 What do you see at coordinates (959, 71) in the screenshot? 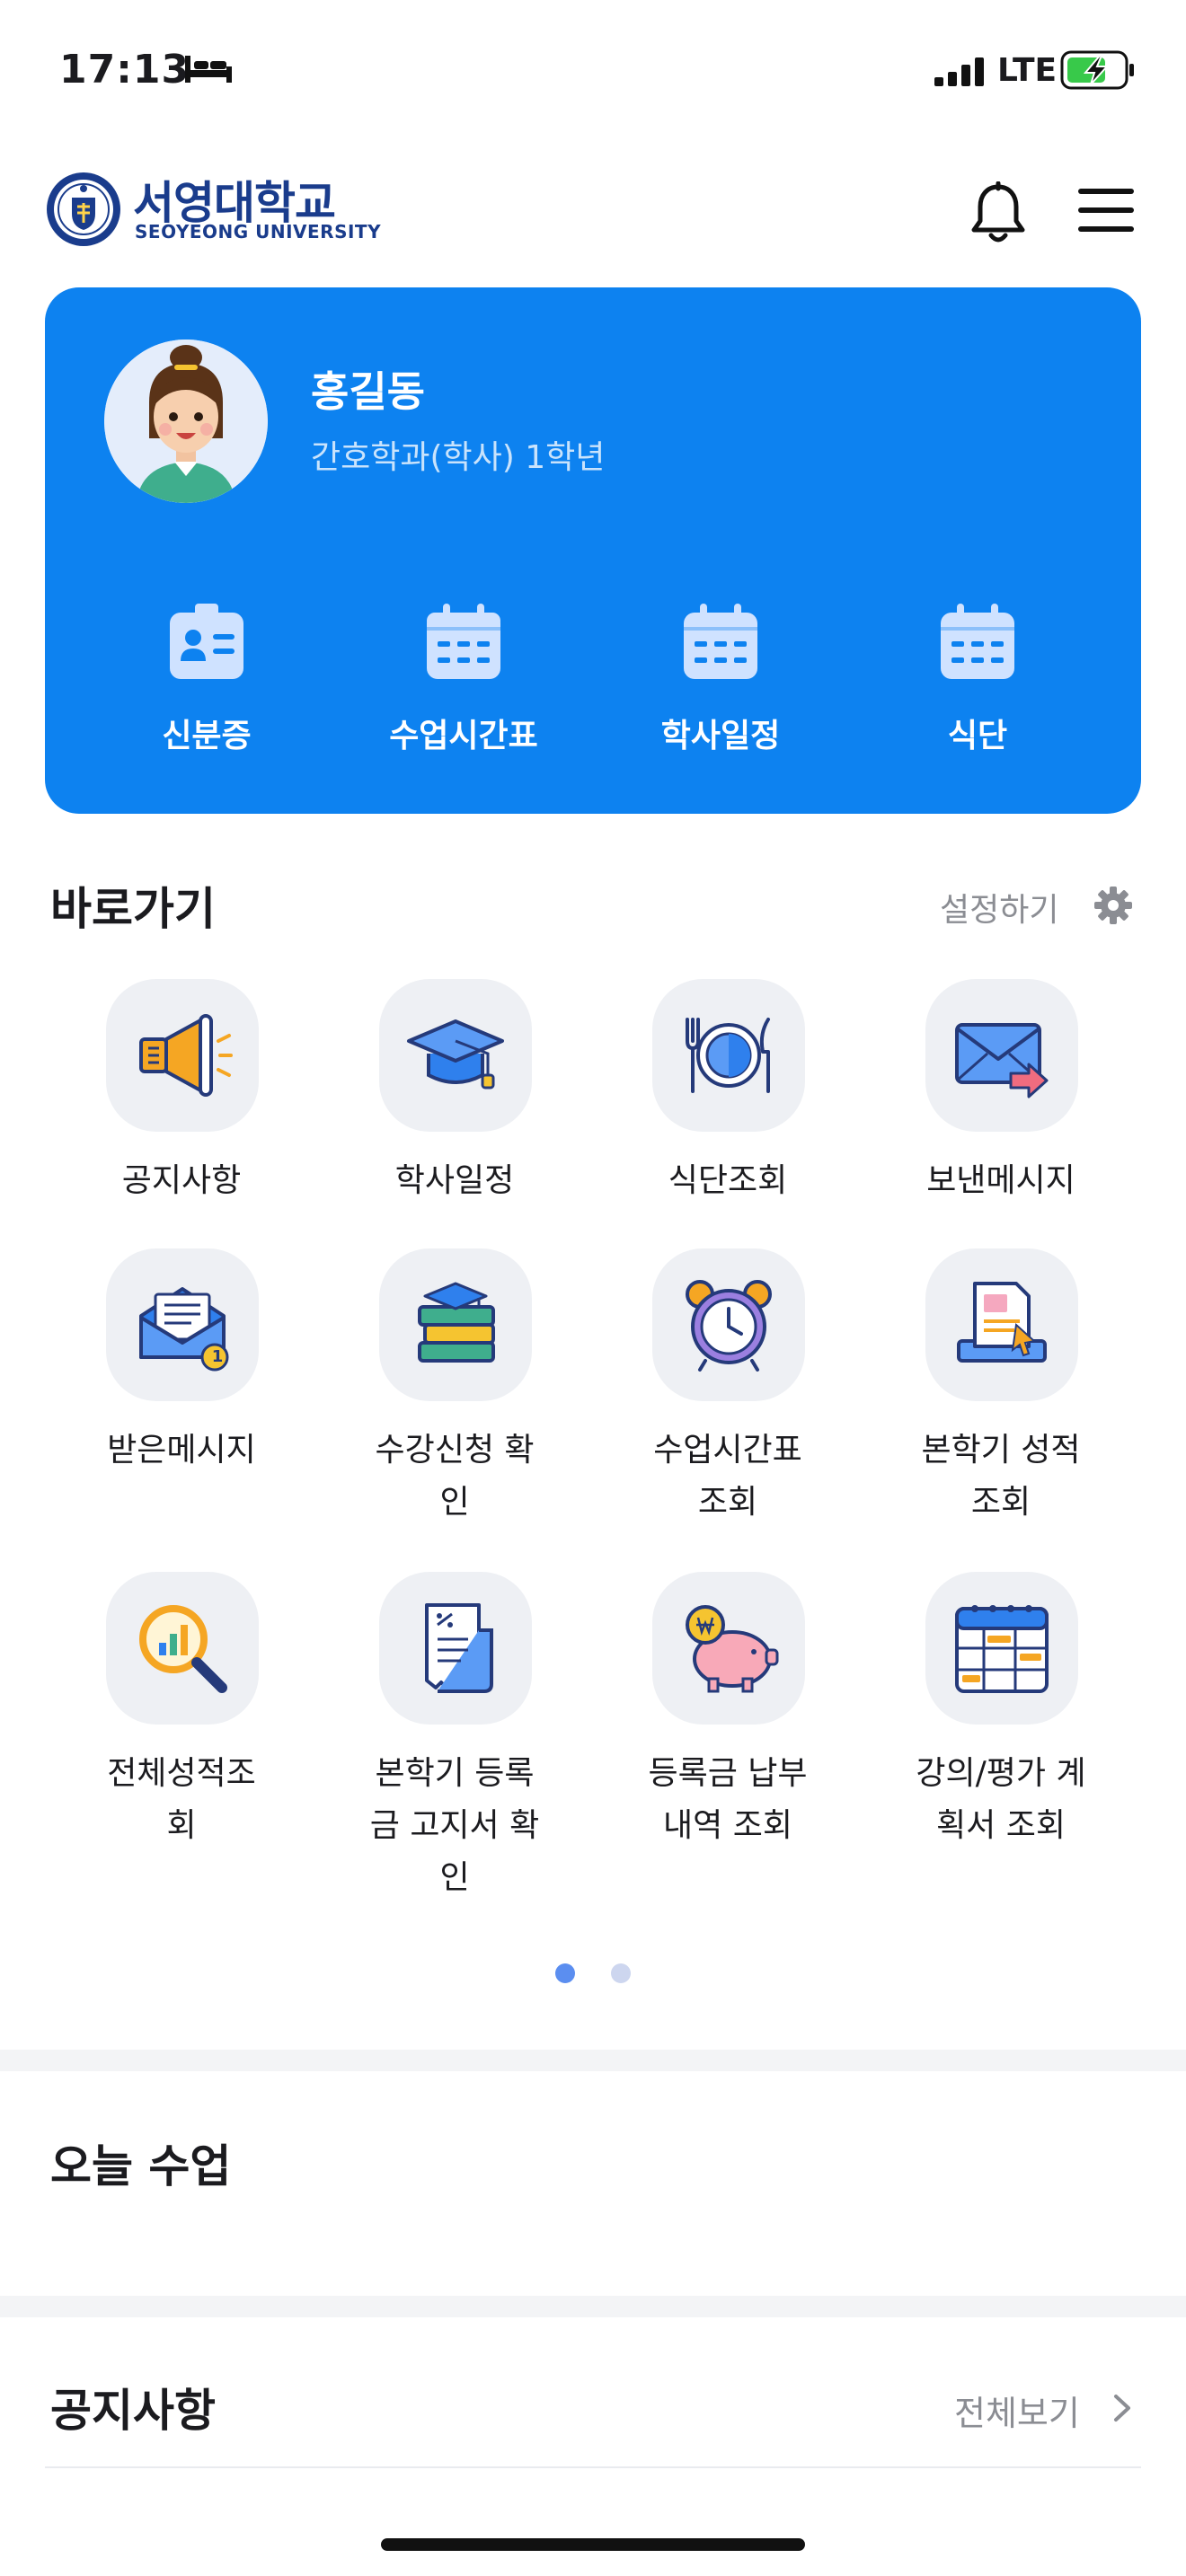
I see `signal-icon` at bounding box center [959, 71].